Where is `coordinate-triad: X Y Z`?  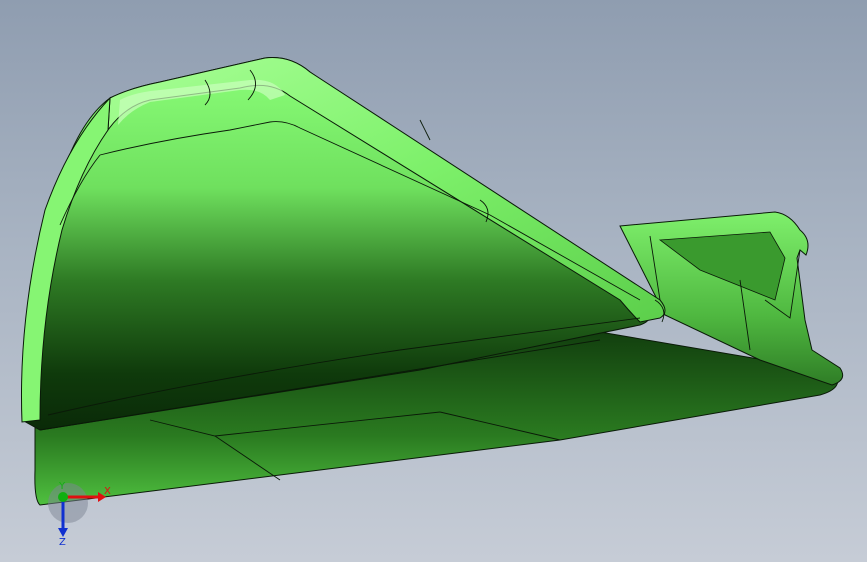 coordinate-triad: X Y Z is located at coordinates (79, 514).